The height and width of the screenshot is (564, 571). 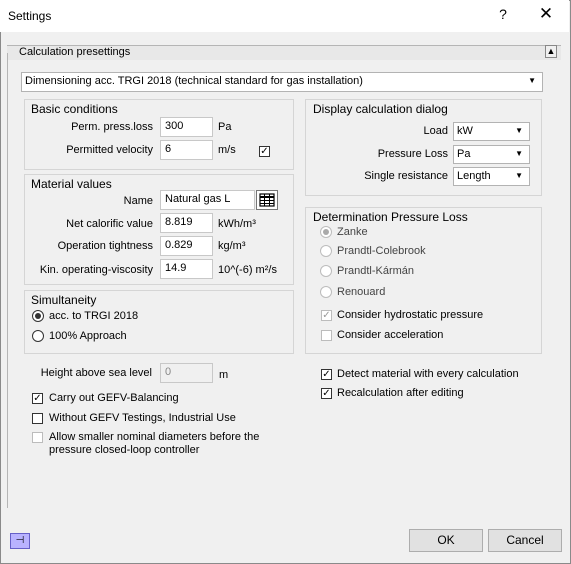 What do you see at coordinates (376, 271) in the screenshot?
I see `radio-prandtl-karman-label: Prandtl-Kármán` at bounding box center [376, 271].